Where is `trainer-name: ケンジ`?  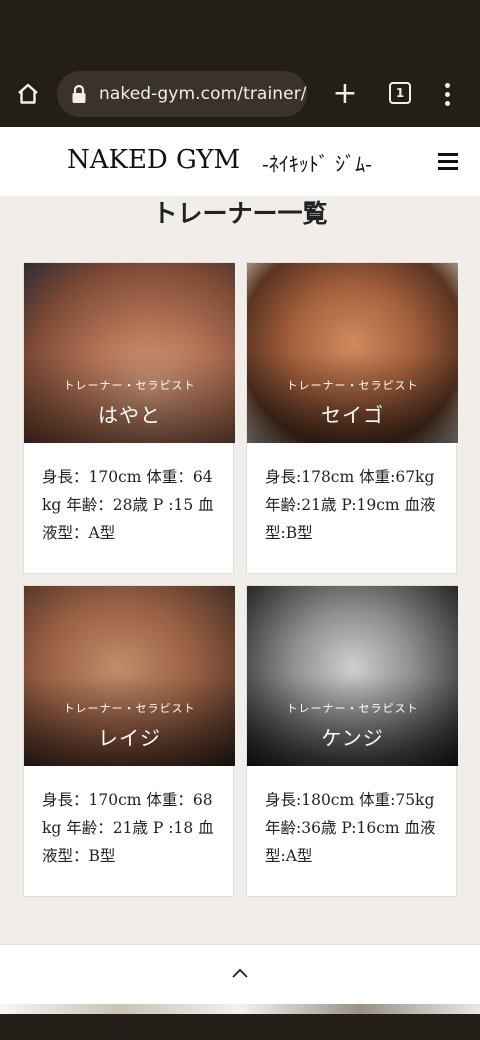 trainer-name: ケンジ is located at coordinates (352, 738).